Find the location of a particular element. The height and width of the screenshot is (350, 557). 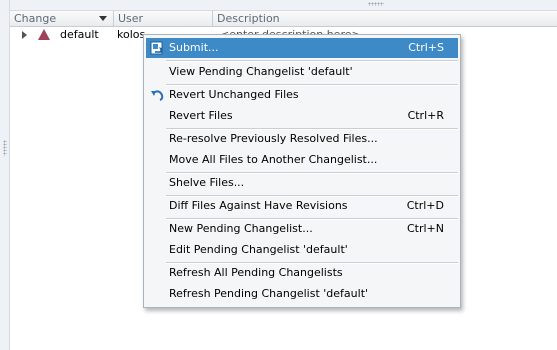

menu-item-refresh-all: Refresh All Pending Changelists is located at coordinates (302, 273).